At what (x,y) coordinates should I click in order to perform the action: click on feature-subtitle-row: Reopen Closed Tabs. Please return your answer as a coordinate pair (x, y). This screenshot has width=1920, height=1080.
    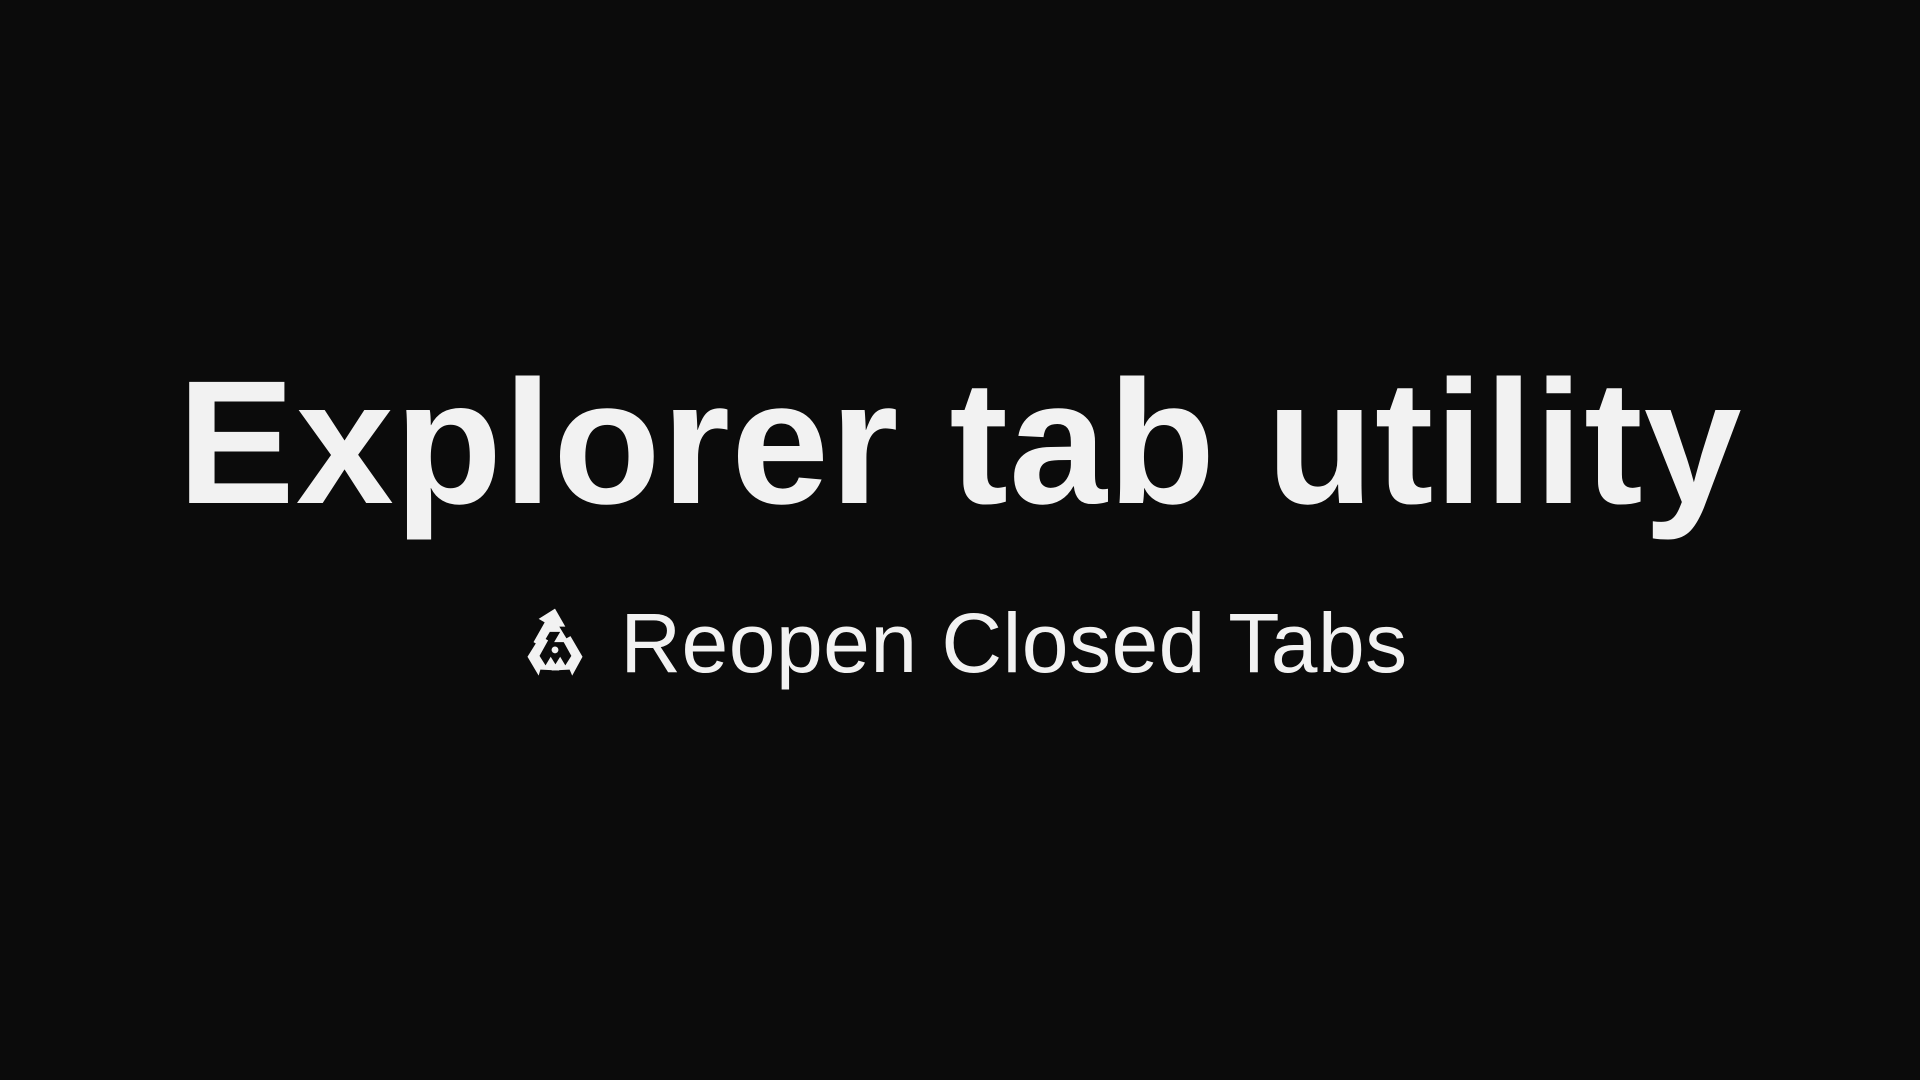
    Looking at the image, I should click on (960, 643).